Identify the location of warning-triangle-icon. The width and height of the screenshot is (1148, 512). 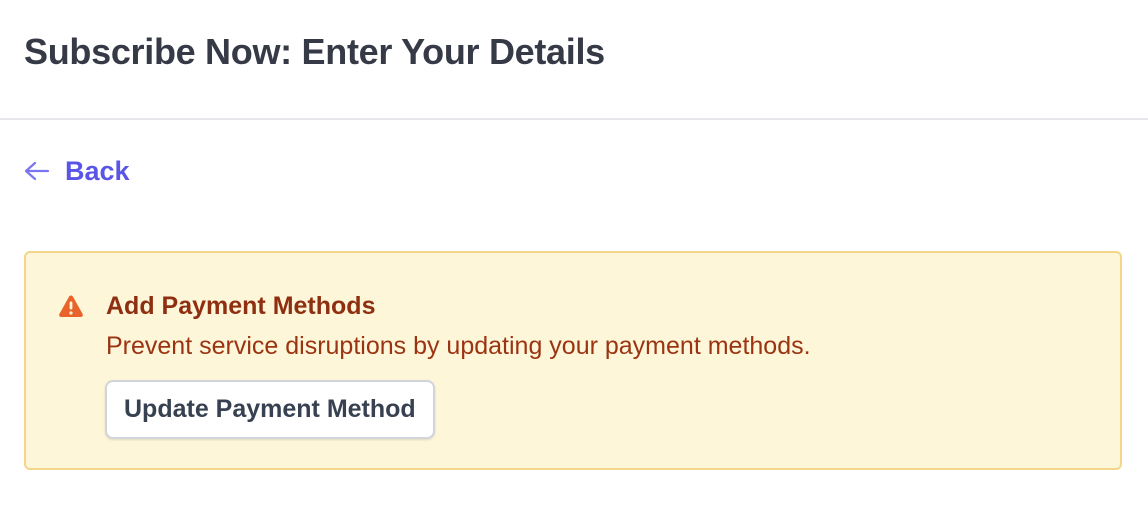
(71, 306).